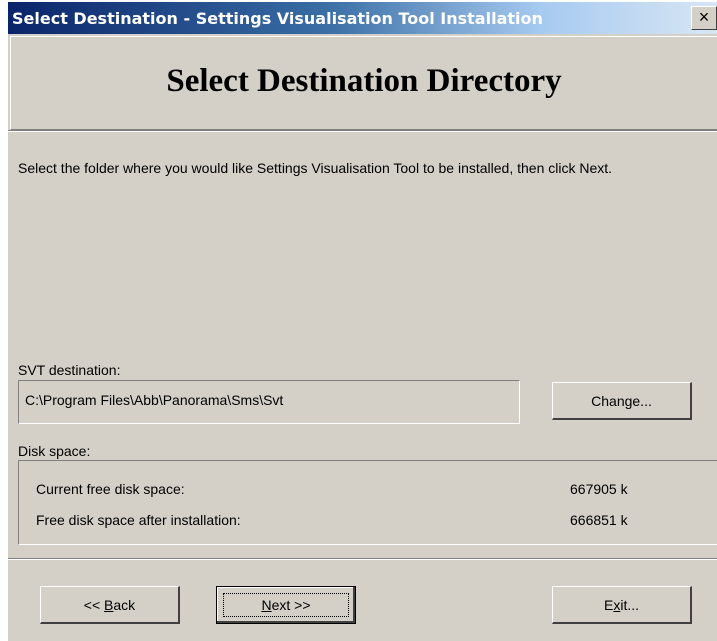  What do you see at coordinates (362, 131) in the screenshot?
I see `header-divider` at bounding box center [362, 131].